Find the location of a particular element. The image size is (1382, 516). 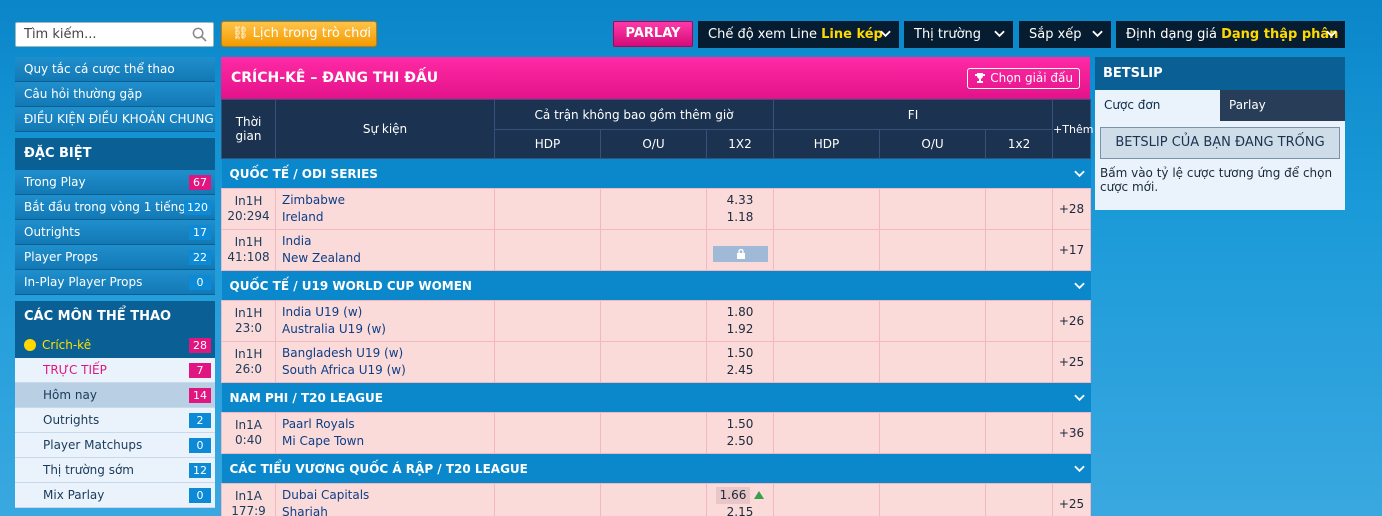

item-label: Player Props is located at coordinates (61, 257).